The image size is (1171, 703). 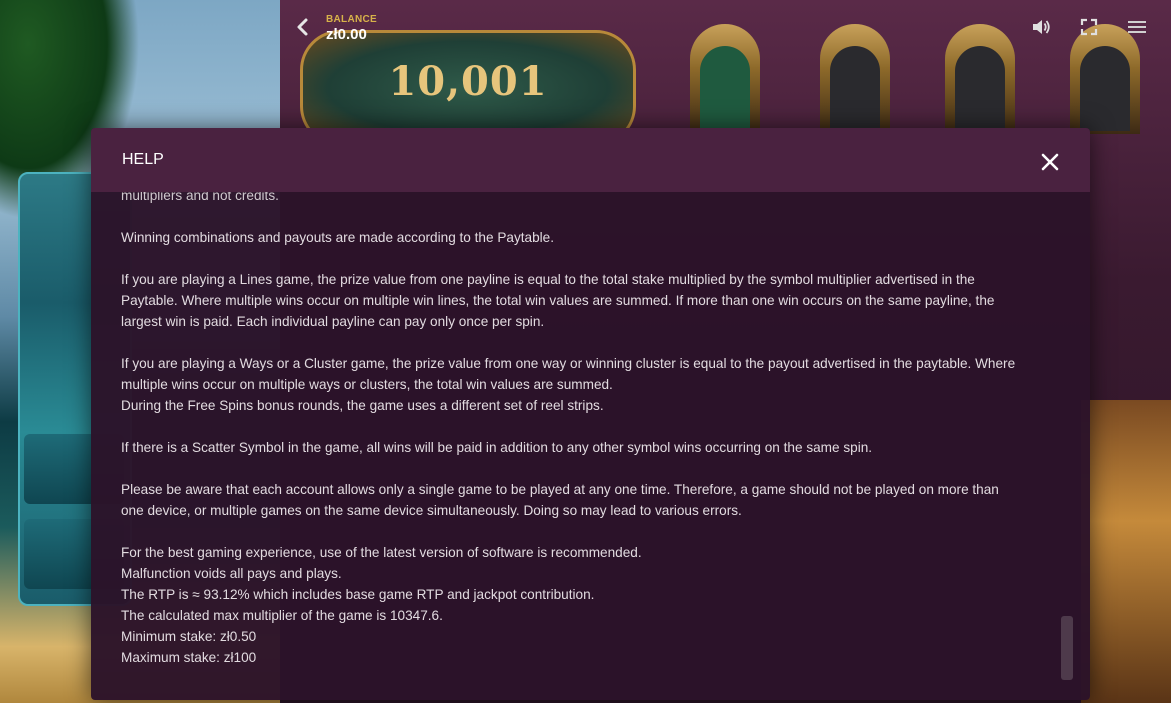 I want to click on maximum-stake-text: Maximum stake: zł100, so click(x=189, y=657).